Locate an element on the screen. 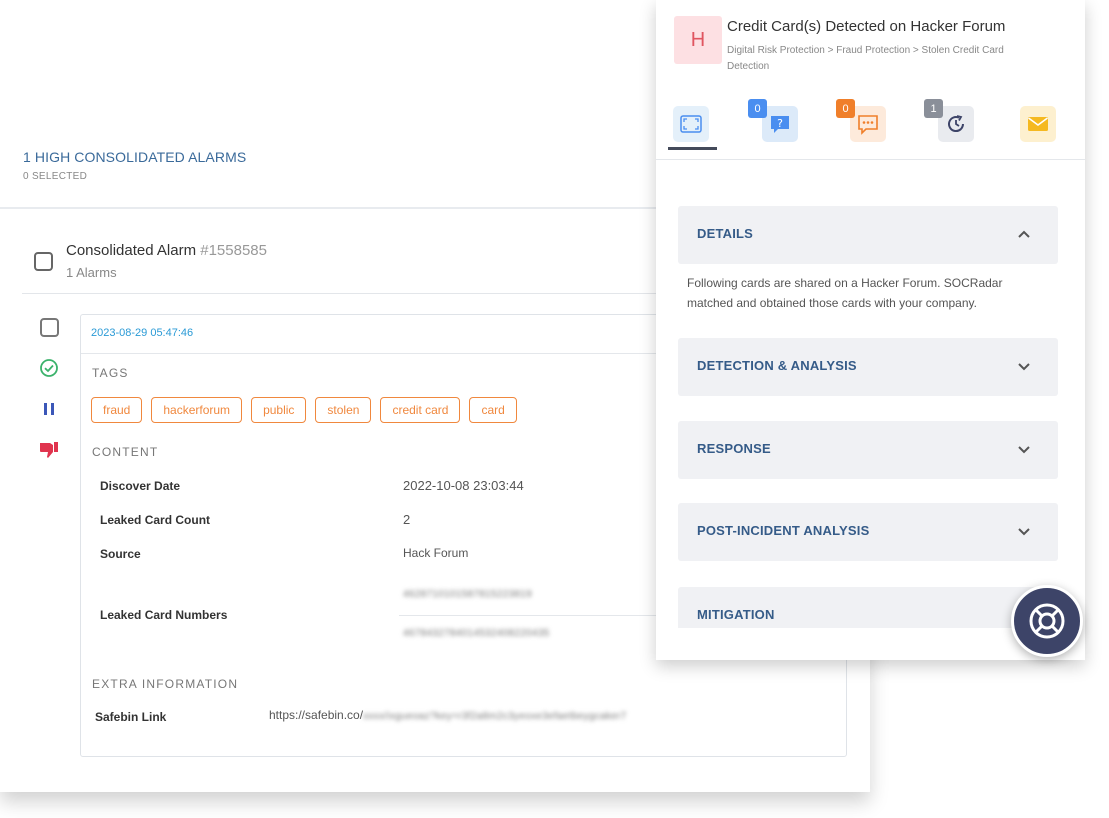 The image size is (1109, 818). mitigation-title: MITIGATION is located at coordinates (736, 614).